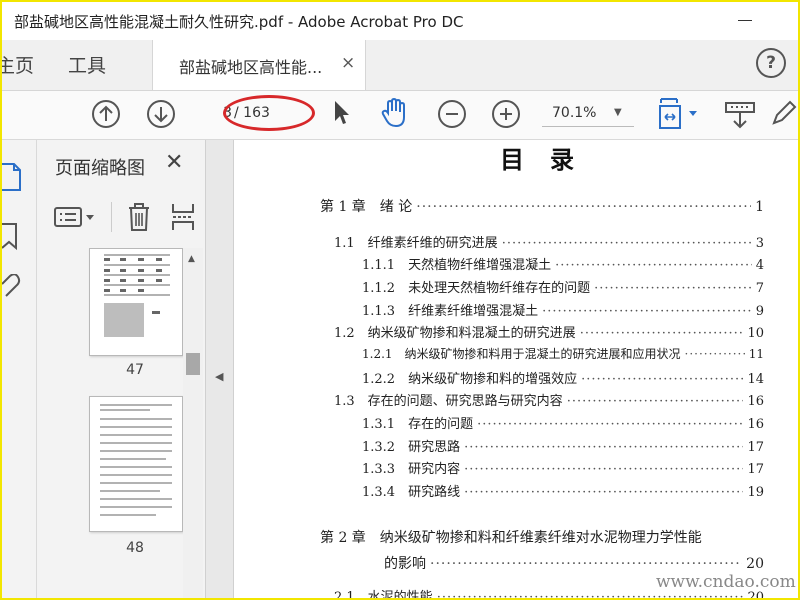 The height and width of the screenshot is (600, 800). I want to click on chevron-left-icon: ◀, so click(219, 376).